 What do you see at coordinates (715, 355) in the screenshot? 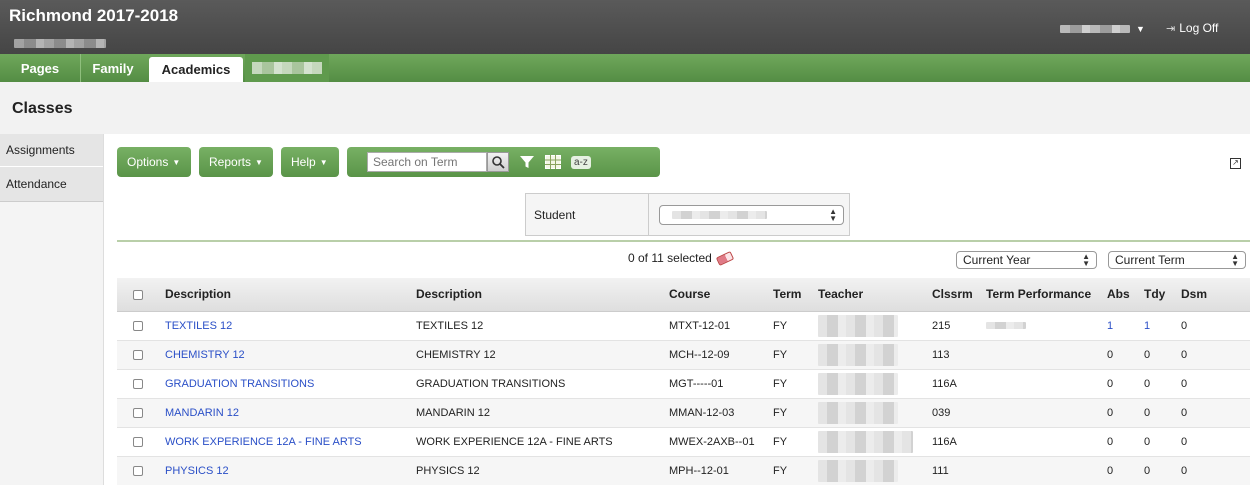
I see `course-cell: MCH--12-09` at bounding box center [715, 355].